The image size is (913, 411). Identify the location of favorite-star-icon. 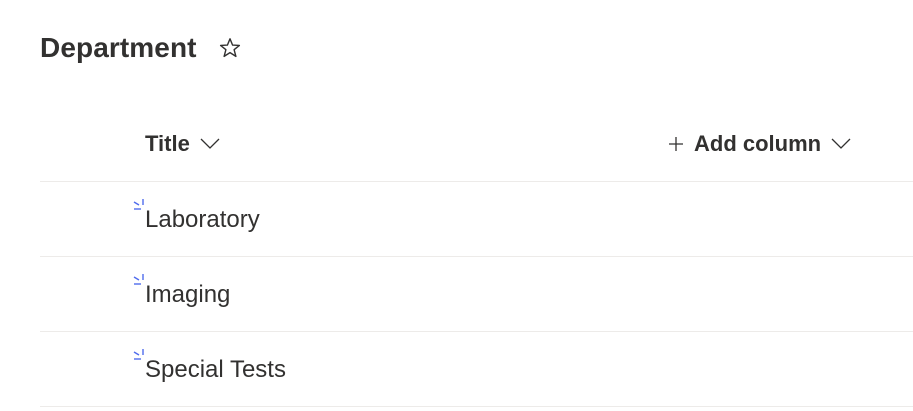
(230, 48).